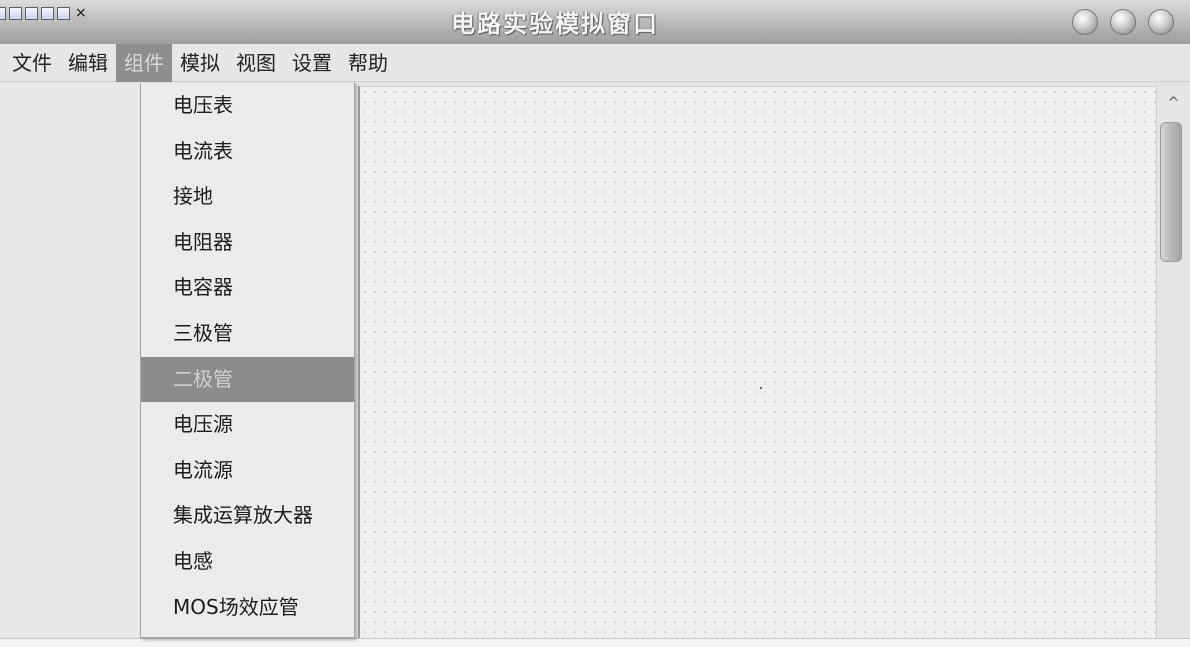 This screenshot has width=1190, height=647. I want to click on window-title: 电路实验模拟窗口, so click(555, 23).